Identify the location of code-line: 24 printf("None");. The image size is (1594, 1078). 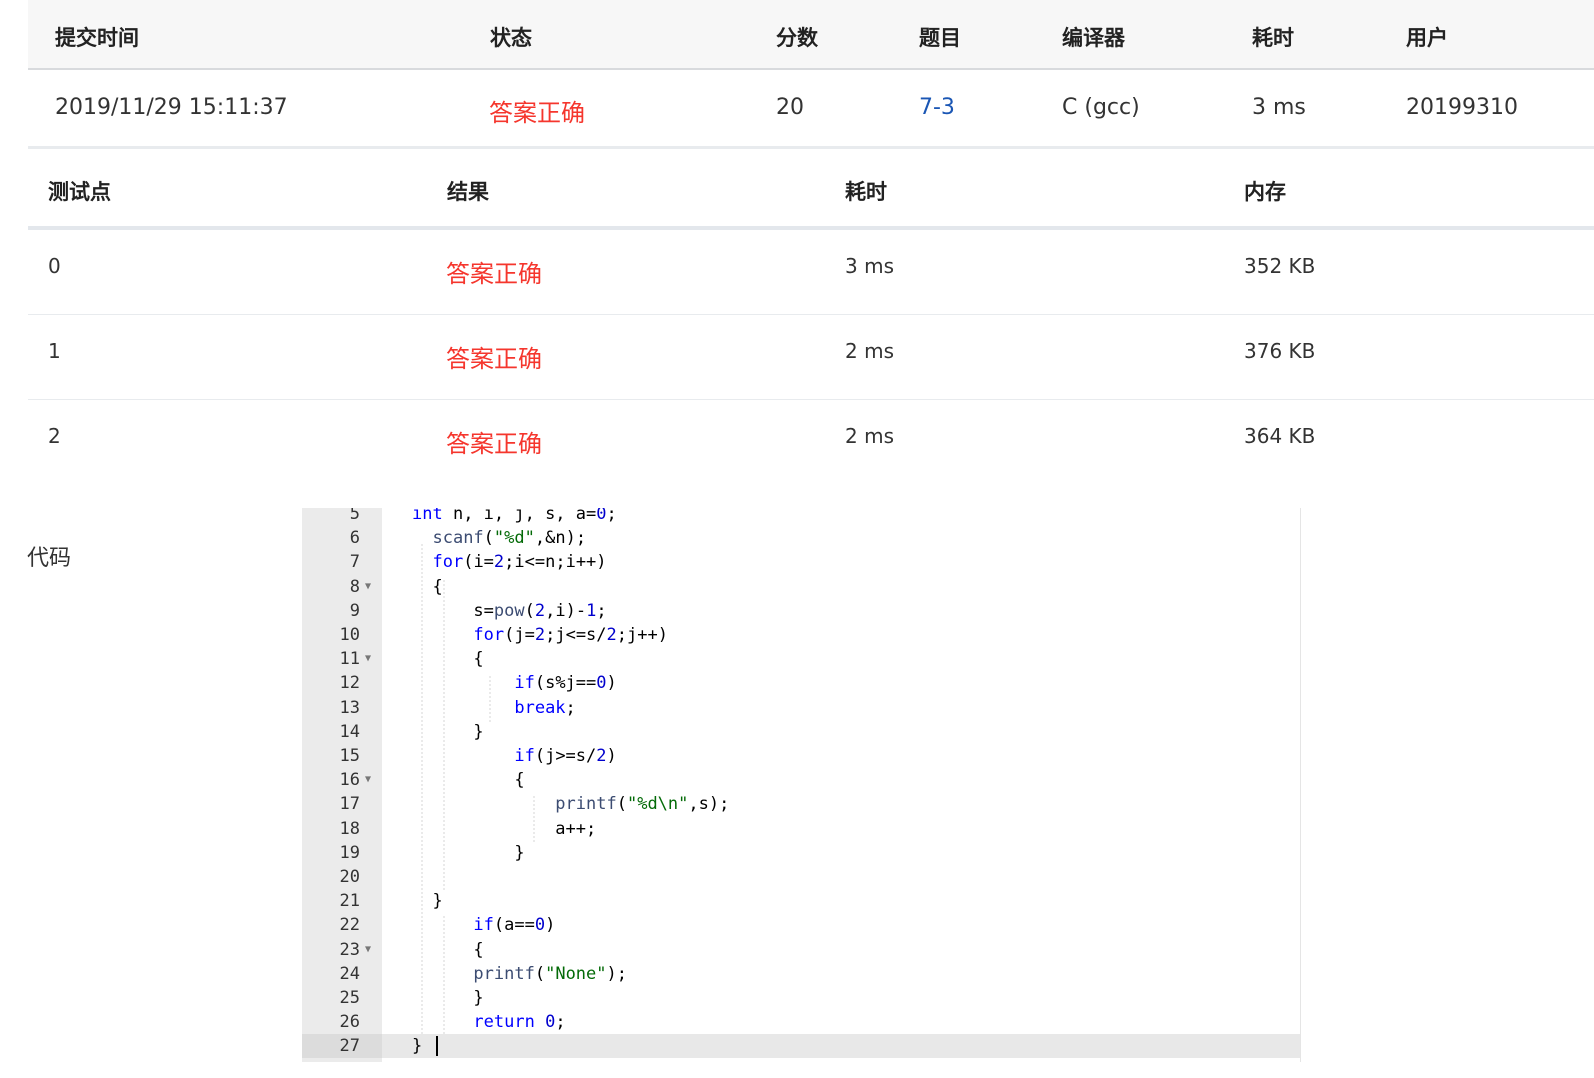
(801, 974).